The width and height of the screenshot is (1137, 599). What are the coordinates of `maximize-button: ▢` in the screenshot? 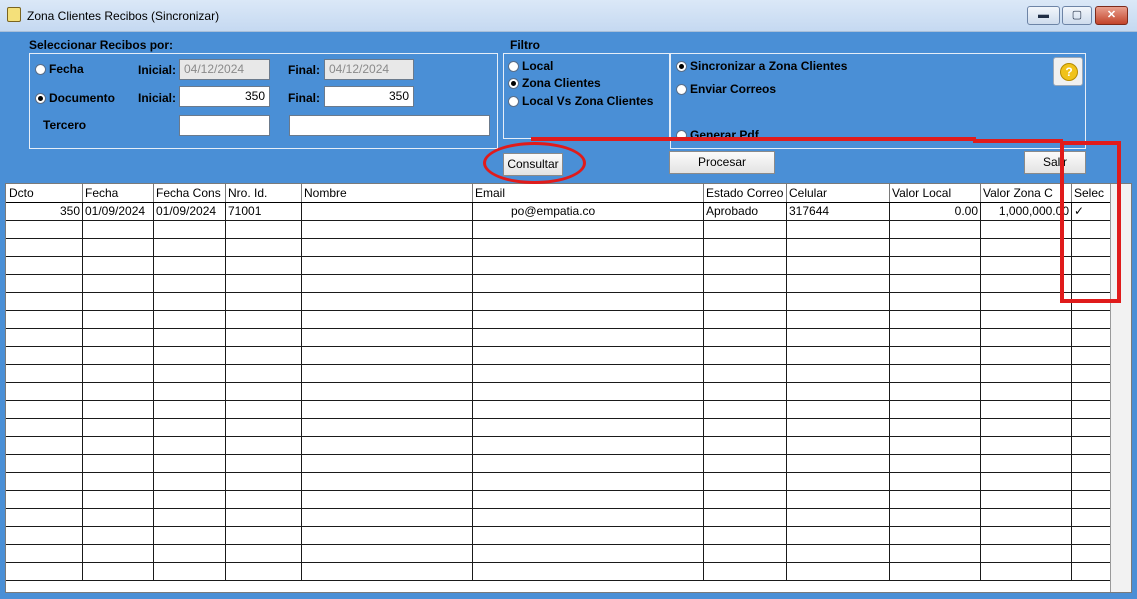 It's located at (1077, 15).